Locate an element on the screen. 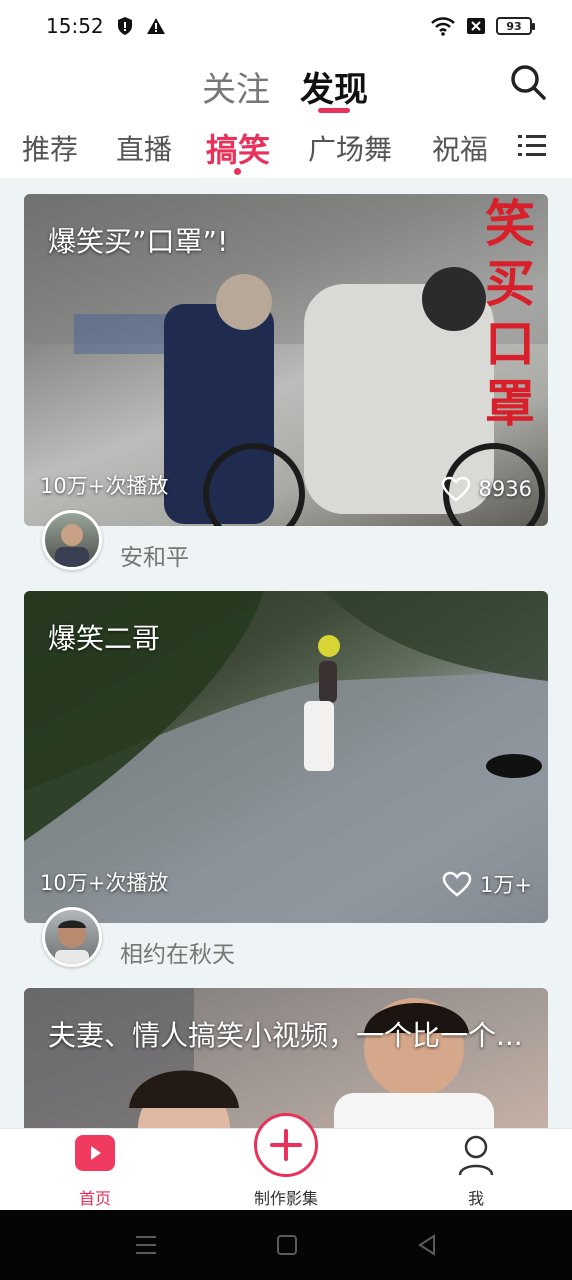 Image resolution: width=572 pixels, height=1280 pixels. category-active-dot is located at coordinates (237, 171).